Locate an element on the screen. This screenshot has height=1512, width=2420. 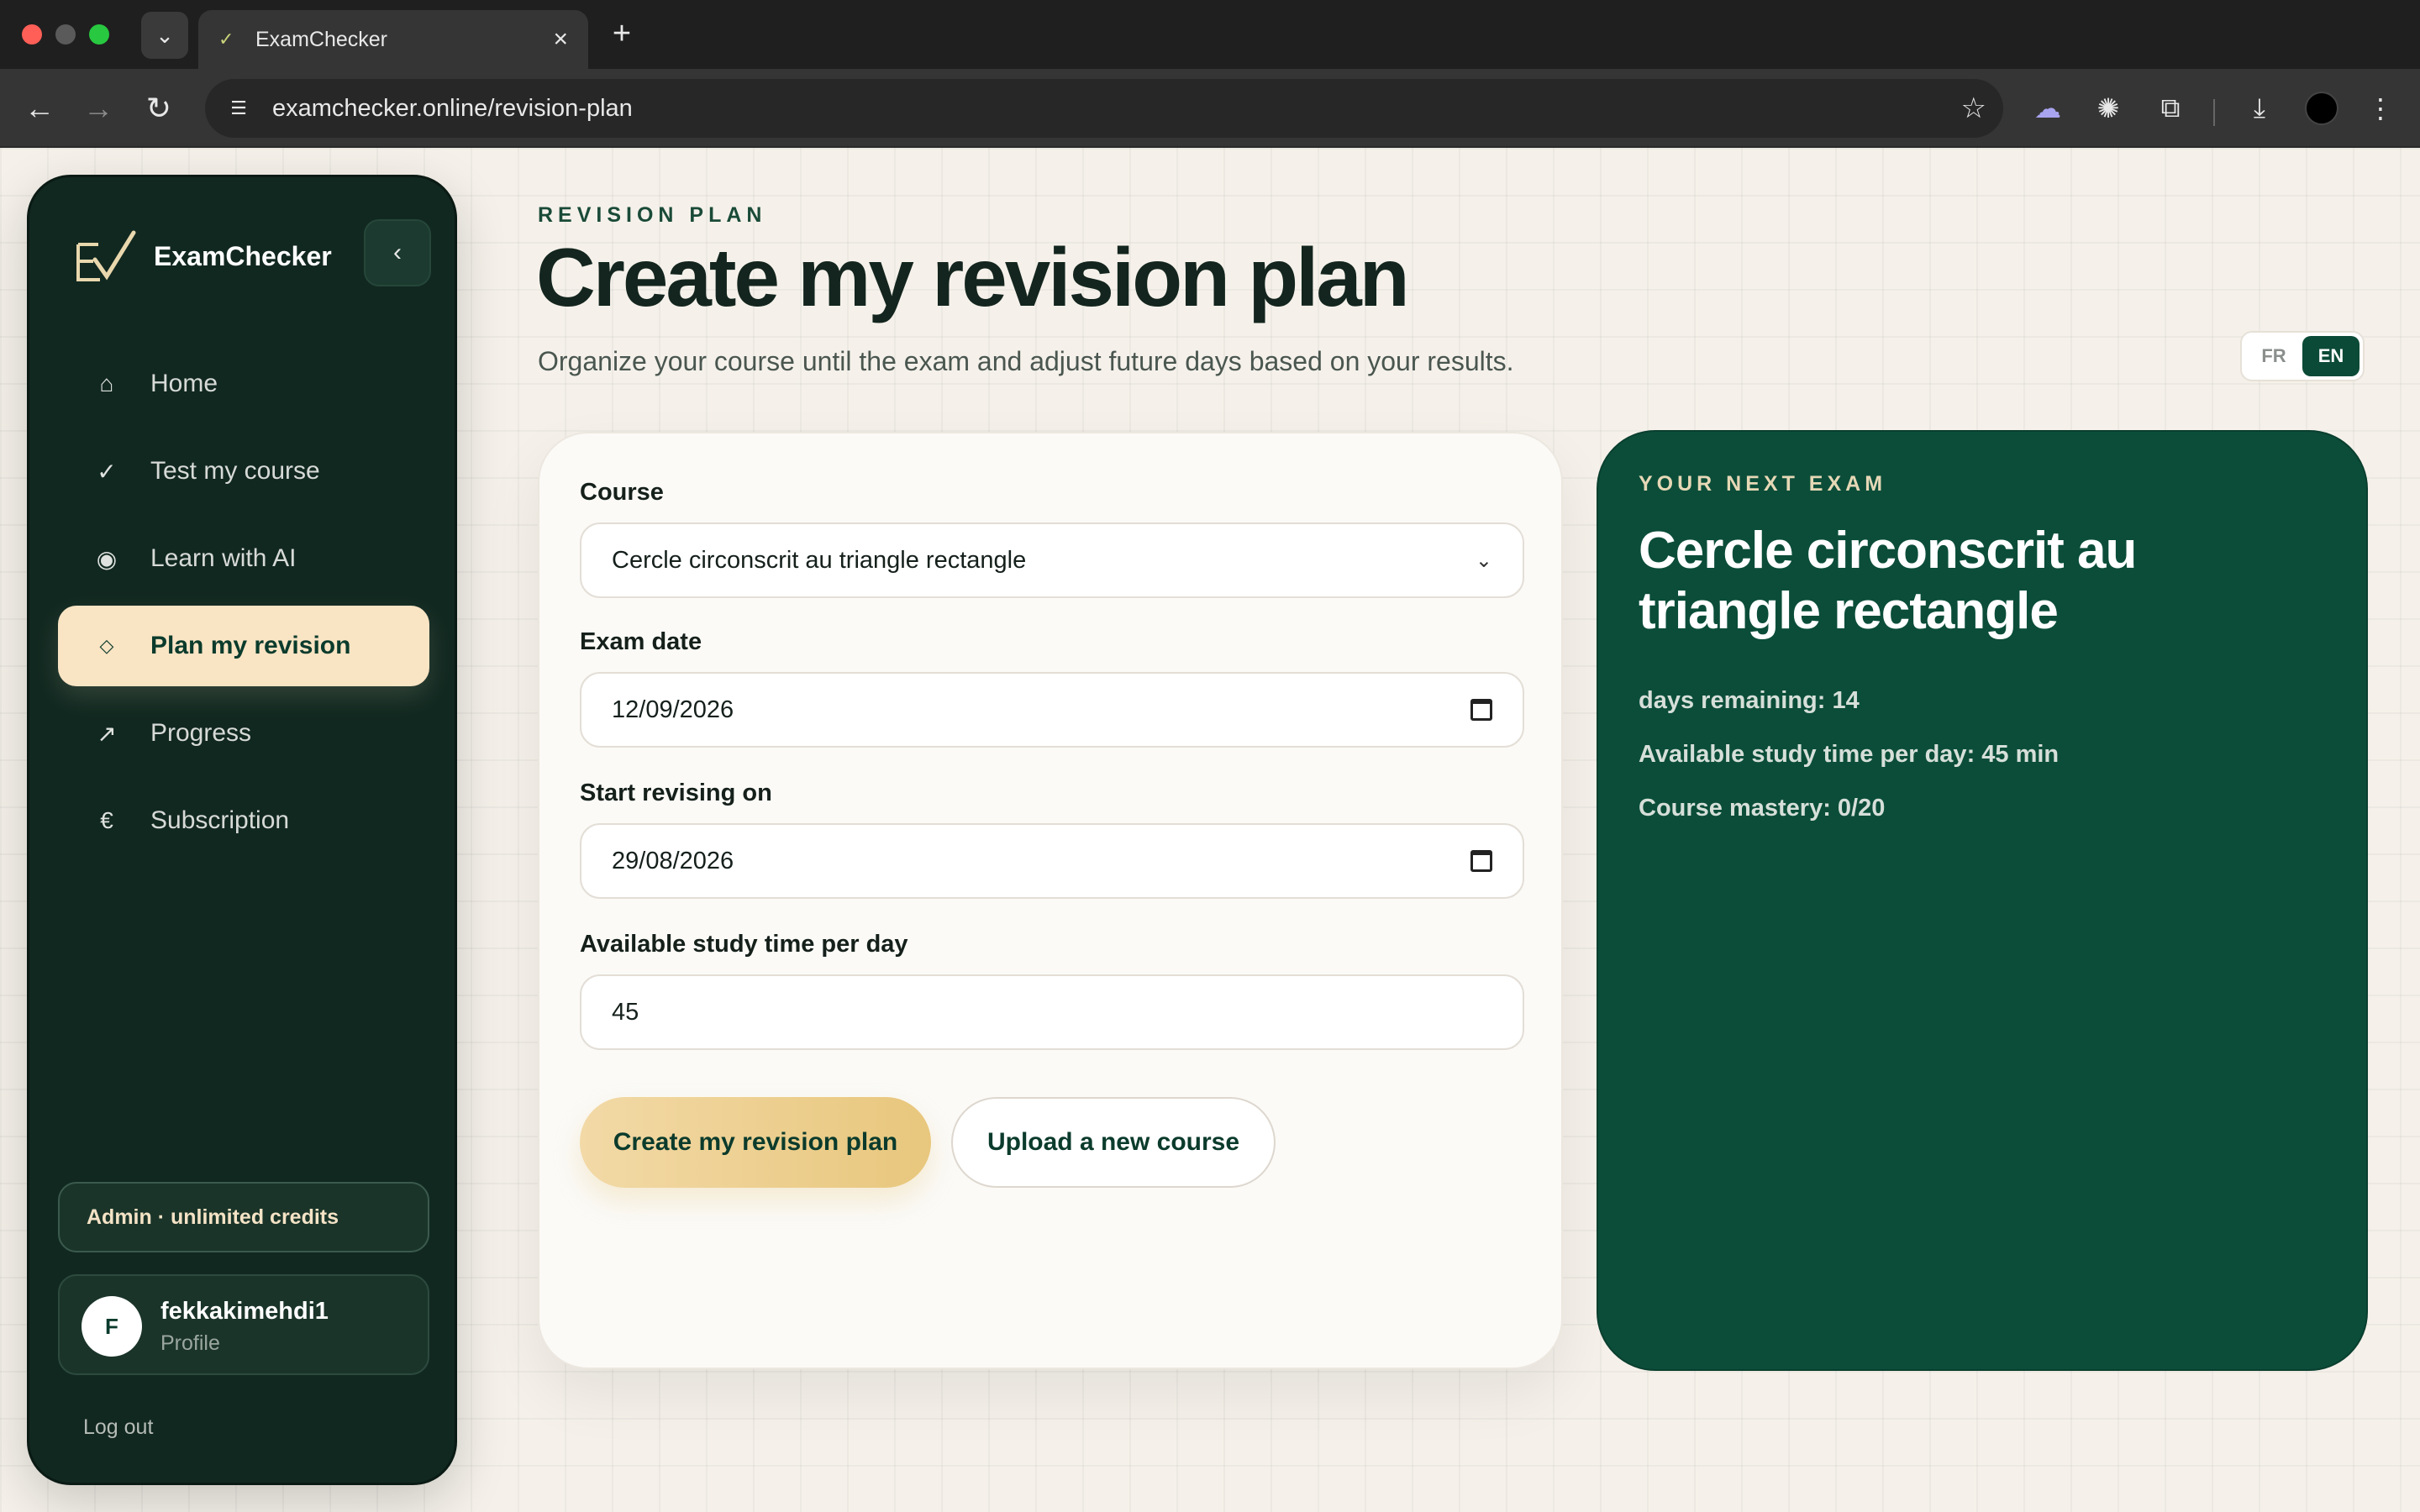
sidebar-item-label: Home is located at coordinates (184, 383).